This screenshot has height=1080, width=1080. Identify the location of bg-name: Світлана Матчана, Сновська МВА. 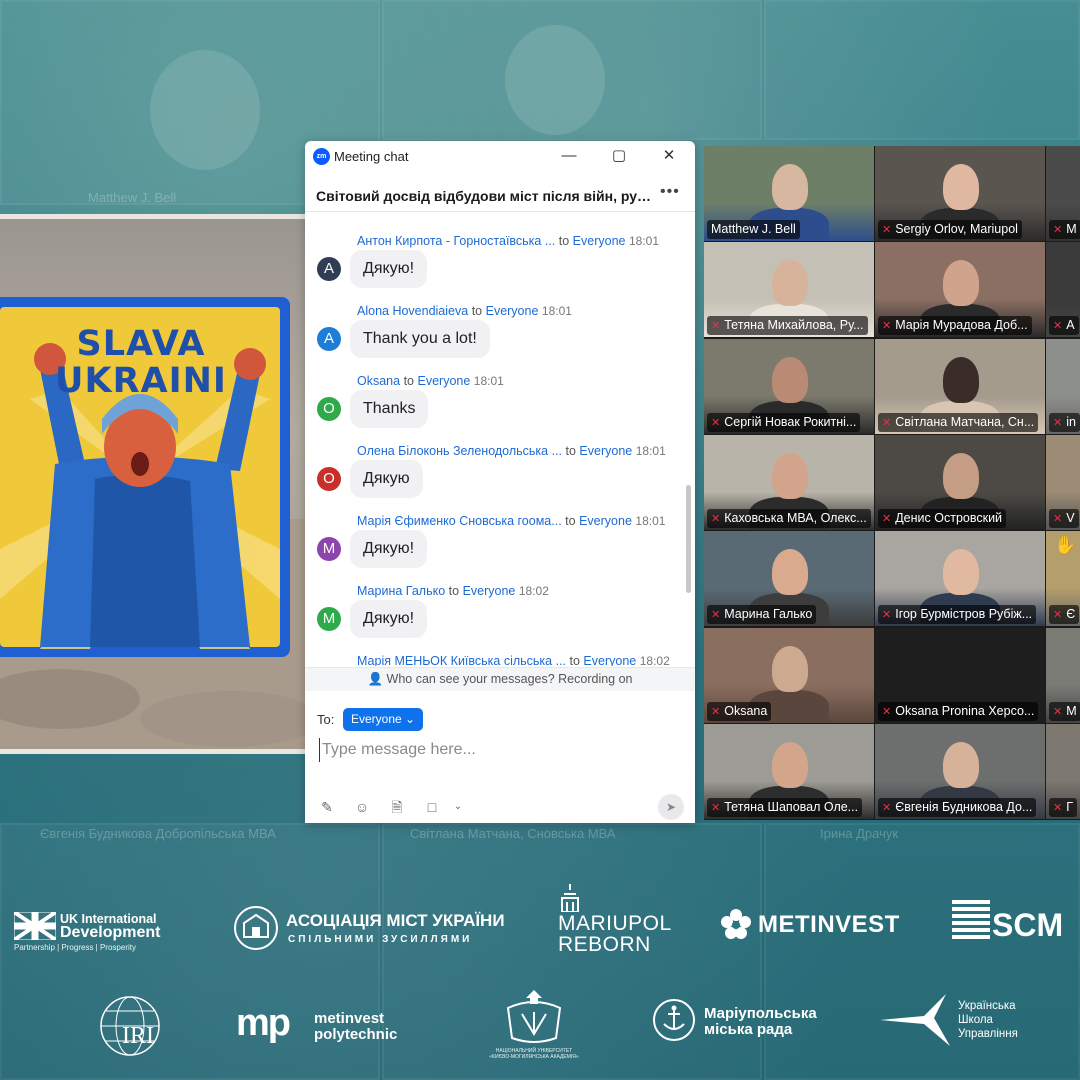
(513, 833).